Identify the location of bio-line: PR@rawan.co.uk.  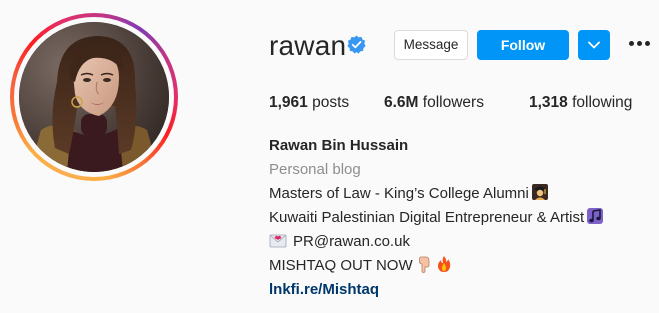
(339, 241).